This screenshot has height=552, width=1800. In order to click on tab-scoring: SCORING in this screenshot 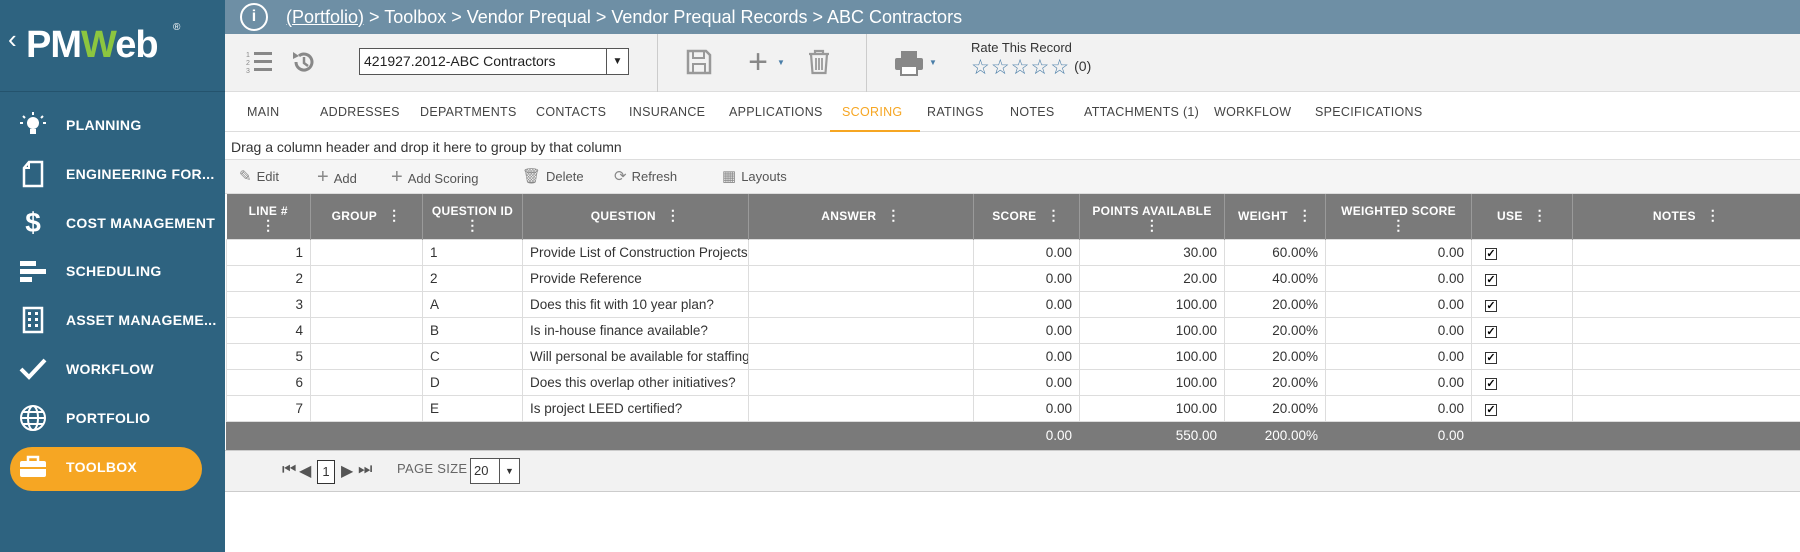, I will do `click(875, 112)`.